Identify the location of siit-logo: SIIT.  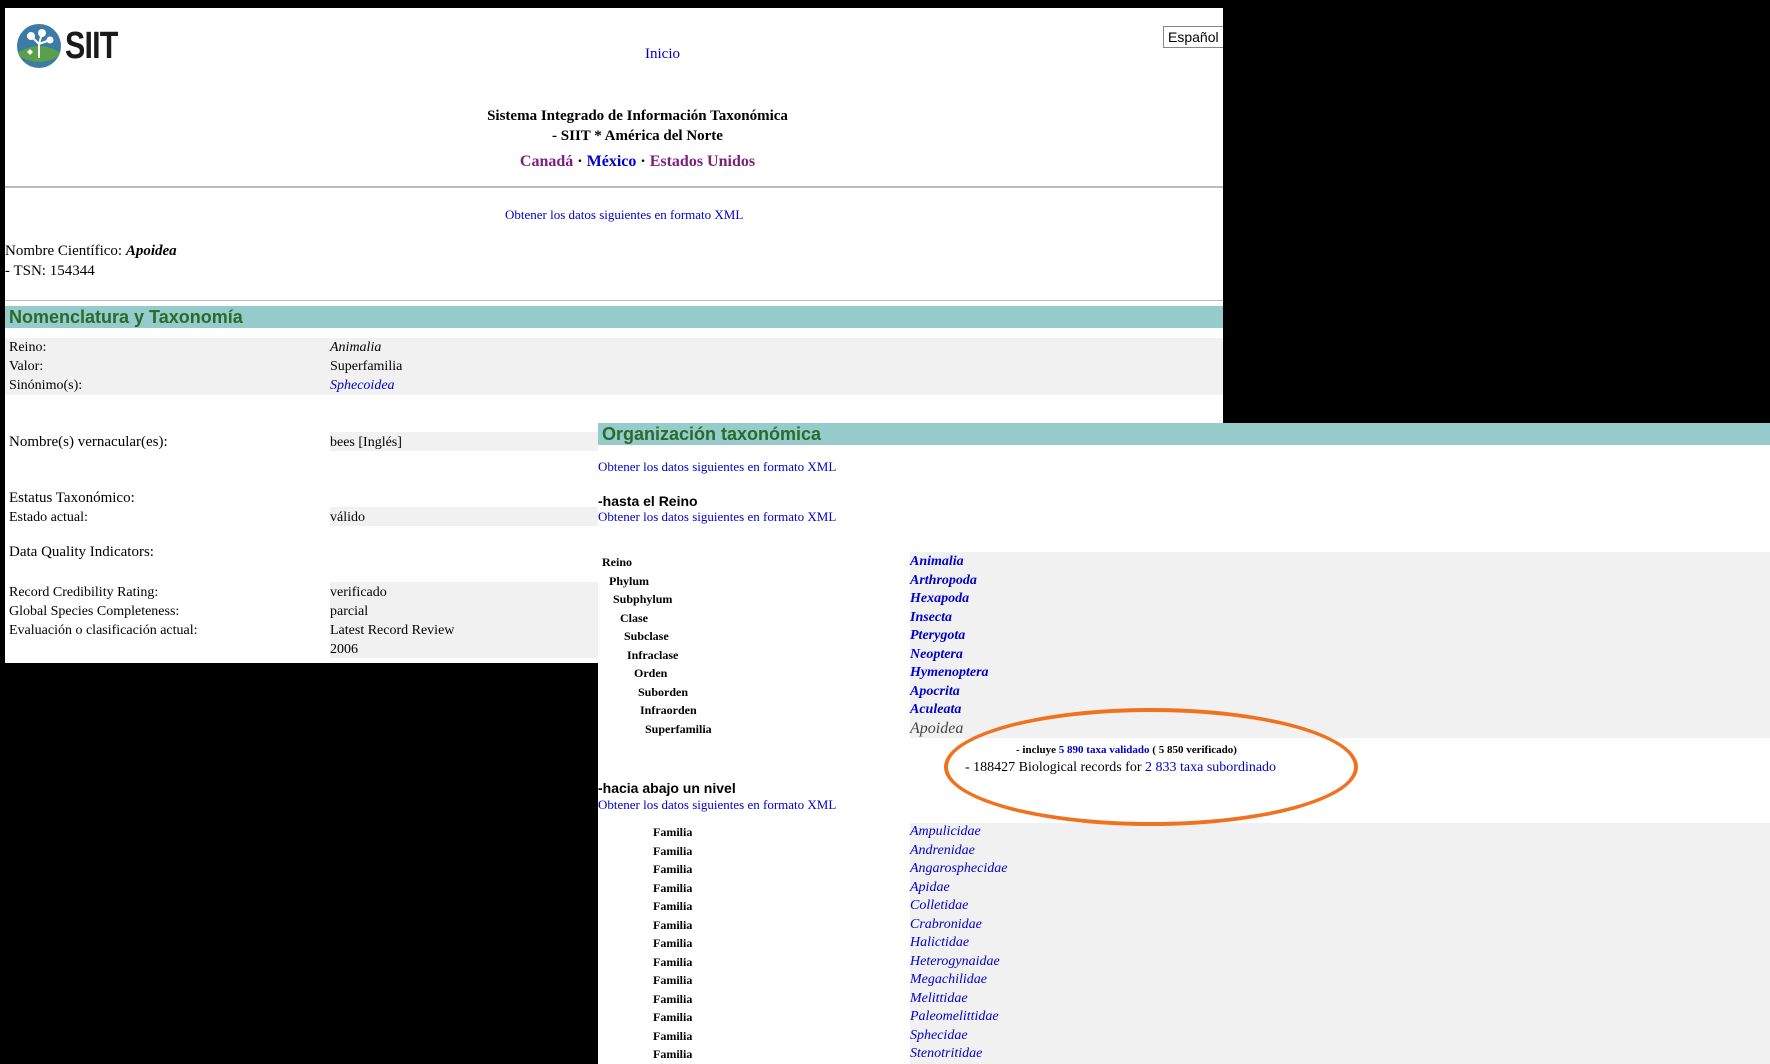
(73, 46).